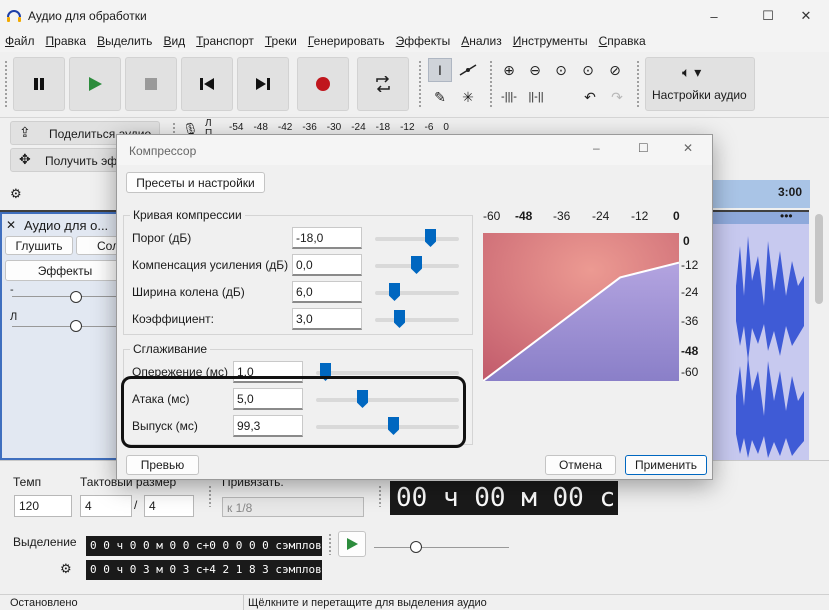 This screenshot has width=829, height=610. I want to click on tempo-value: 120, so click(29, 506).